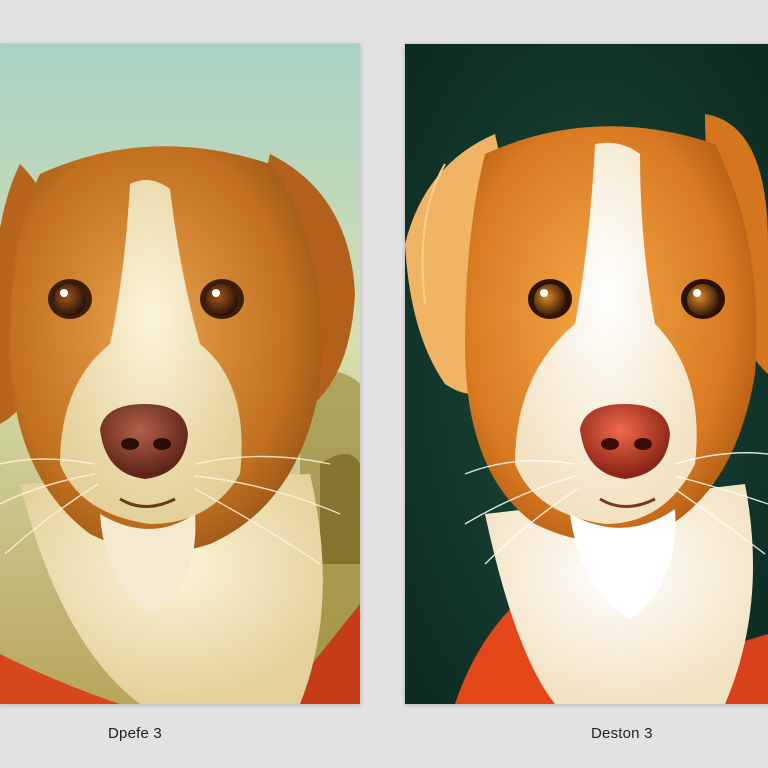 The width and height of the screenshot is (768, 768). I want to click on left-caption: Dpefe 3, so click(135, 733).